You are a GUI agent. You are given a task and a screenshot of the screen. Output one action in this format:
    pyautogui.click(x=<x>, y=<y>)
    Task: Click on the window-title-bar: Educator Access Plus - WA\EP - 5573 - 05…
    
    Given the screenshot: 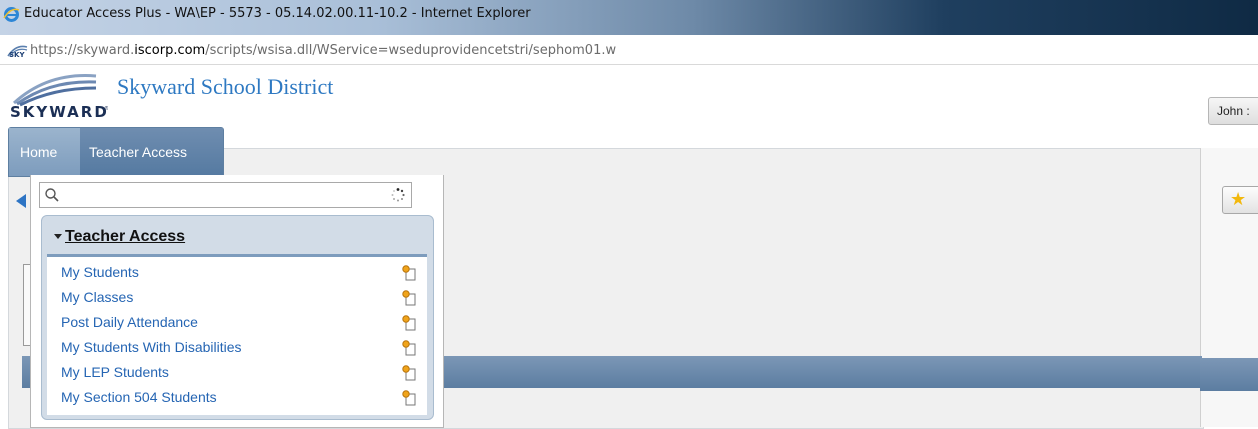 What is the action you would take?
    pyautogui.click(x=629, y=17)
    